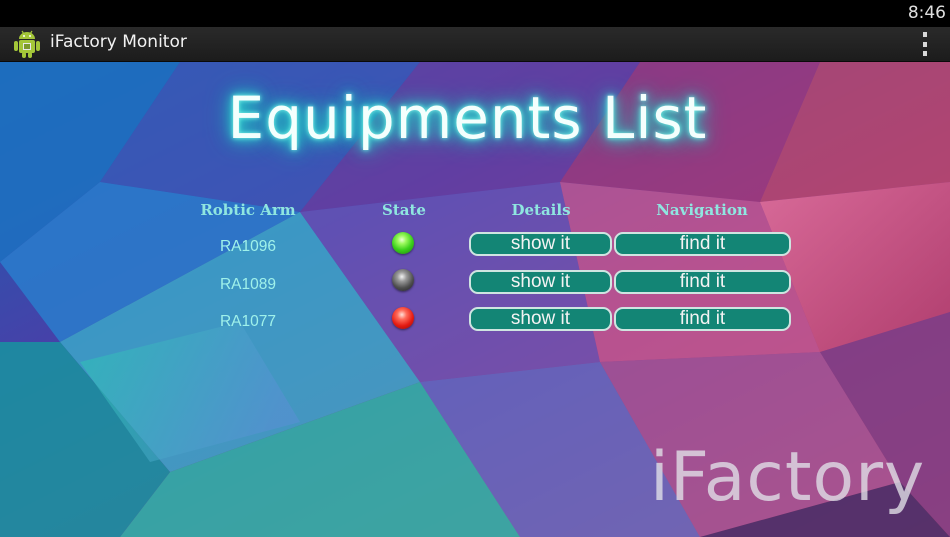 This screenshot has height=537, width=950. What do you see at coordinates (702, 210) in the screenshot?
I see `column-header-navigation: Navigation` at bounding box center [702, 210].